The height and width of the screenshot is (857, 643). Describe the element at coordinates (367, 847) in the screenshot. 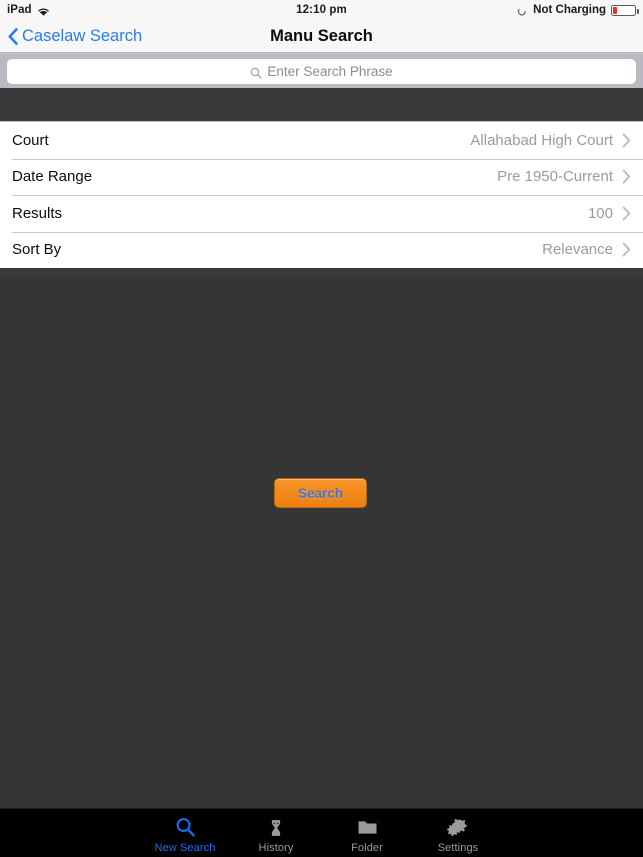

I see `tab-label: Folder` at that location.